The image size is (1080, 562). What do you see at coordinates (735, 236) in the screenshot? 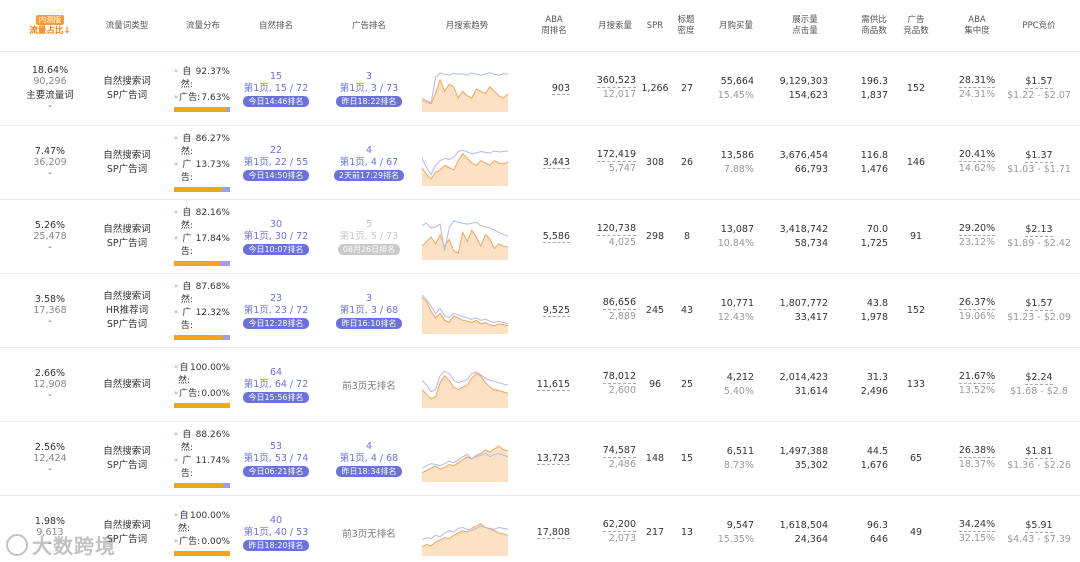
I see `monthly-purchase-cell: 13,087 10.84%` at bounding box center [735, 236].